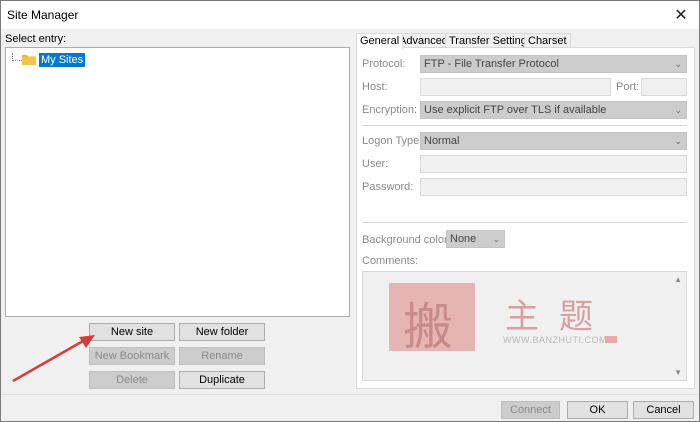 The height and width of the screenshot is (422, 700). Describe the element at coordinates (491, 64) in the screenshot. I see `protocol-value: FTP - File Transfer Protocol` at that location.